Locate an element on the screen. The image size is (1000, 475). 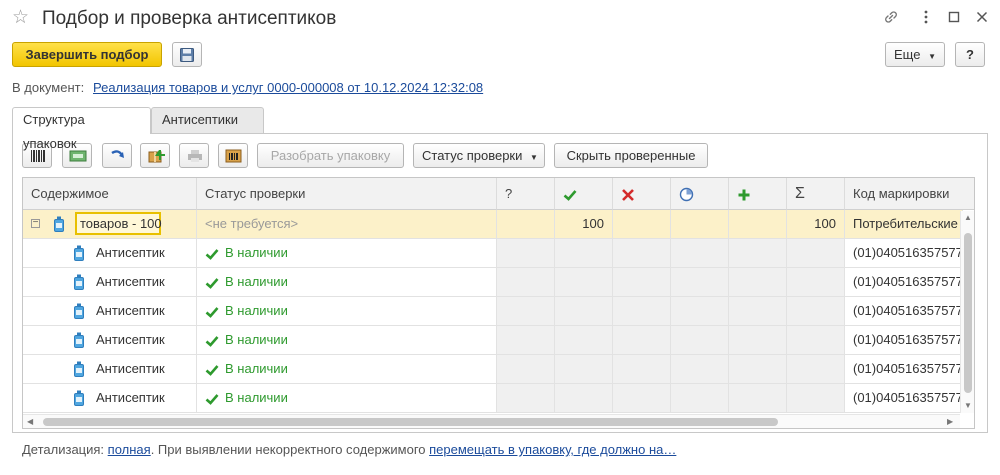
check-status-label: Статус проверки is located at coordinates (472, 155).